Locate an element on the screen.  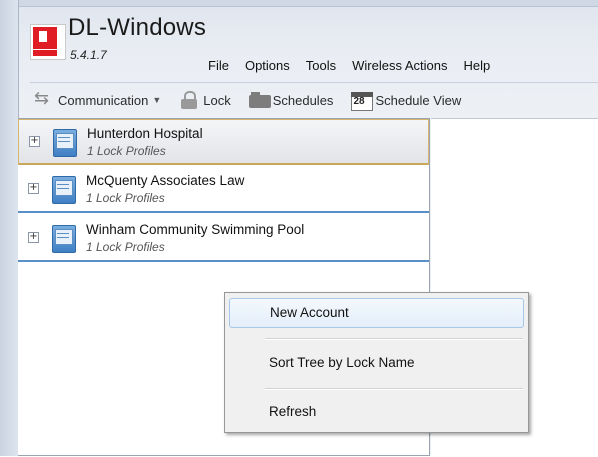
schedules-label: Schedules is located at coordinates (303, 100).